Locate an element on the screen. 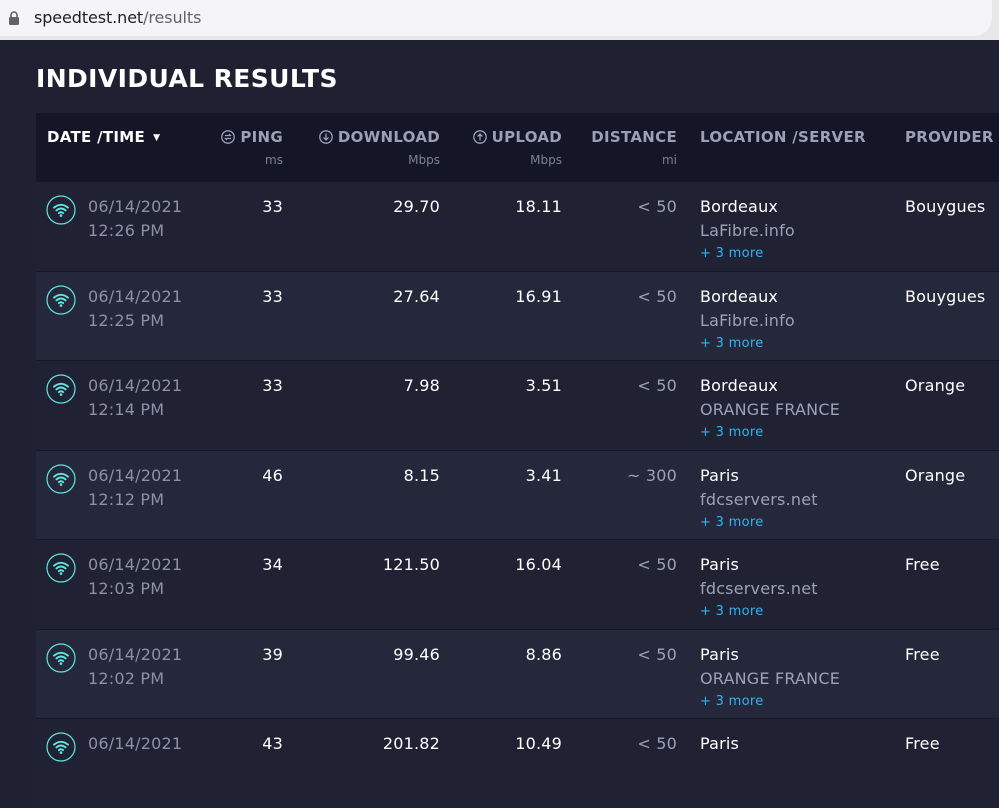 The height and width of the screenshot is (808, 999). distance-unit: mi is located at coordinates (669, 160).